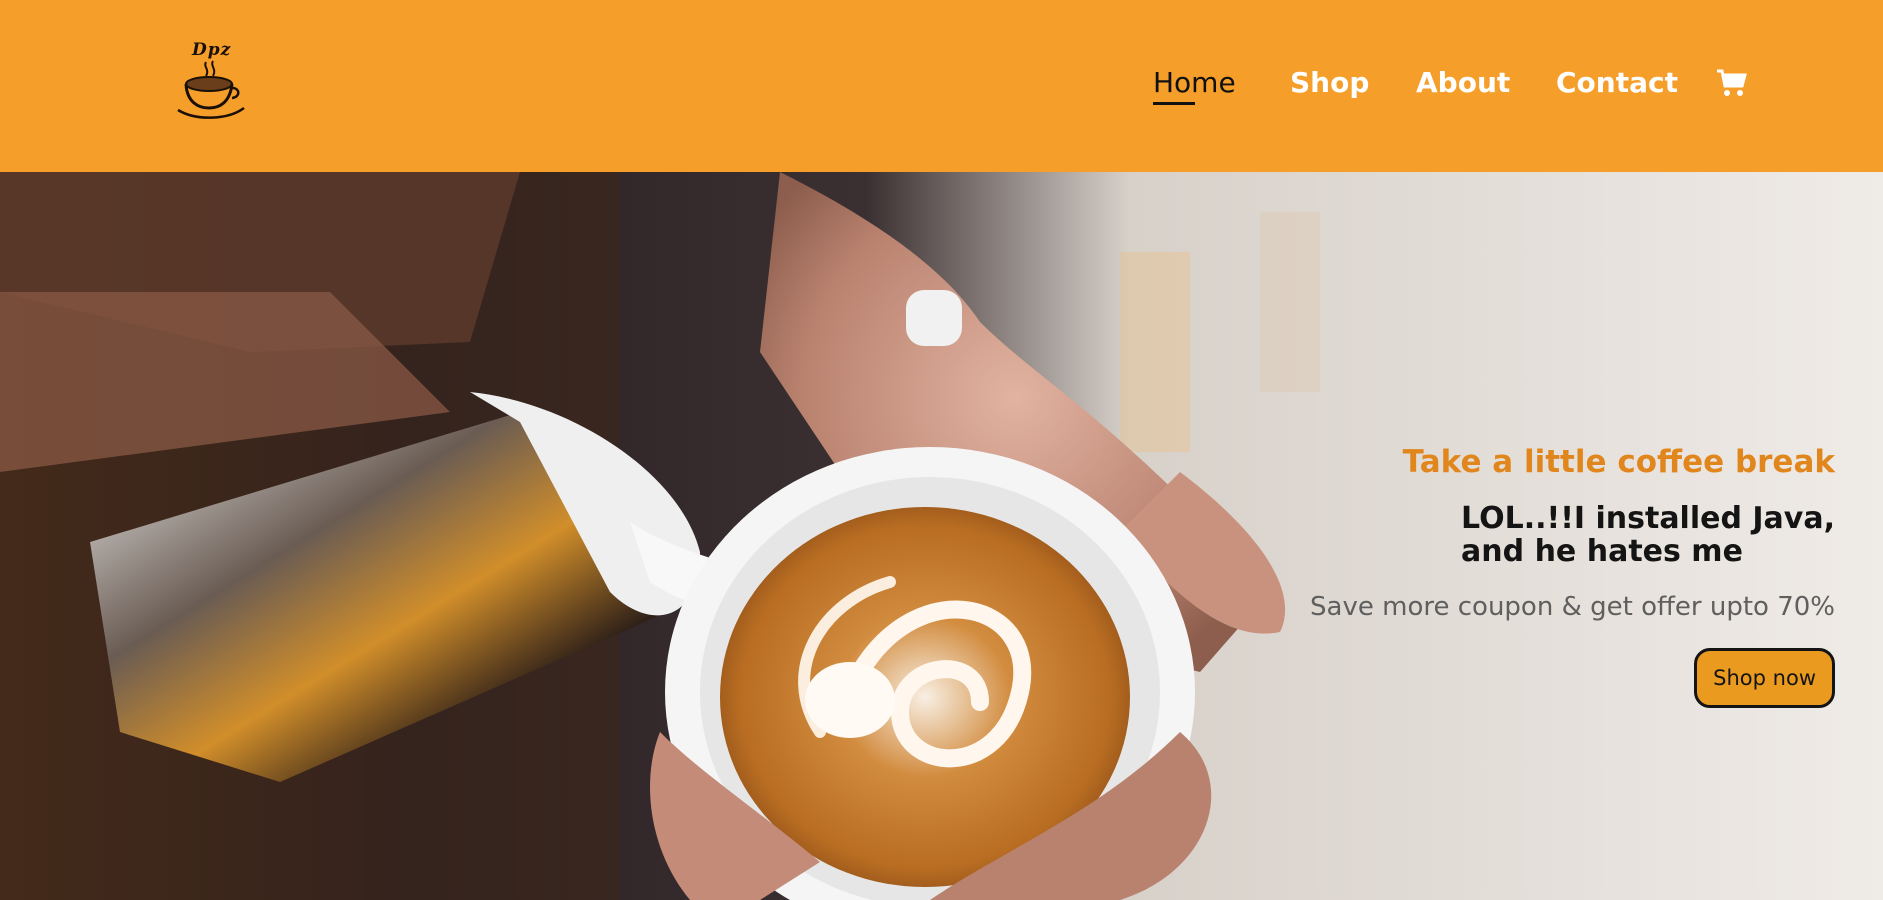 This screenshot has width=1883, height=900. What do you see at coordinates (211, 89) in the screenshot?
I see `coffee-cup-icon` at bounding box center [211, 89].